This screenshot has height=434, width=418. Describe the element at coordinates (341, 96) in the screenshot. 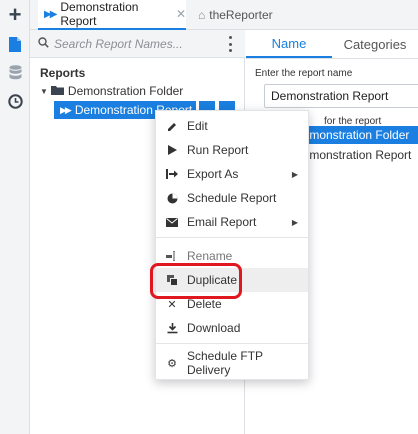

I see `report-name-input` at that location.